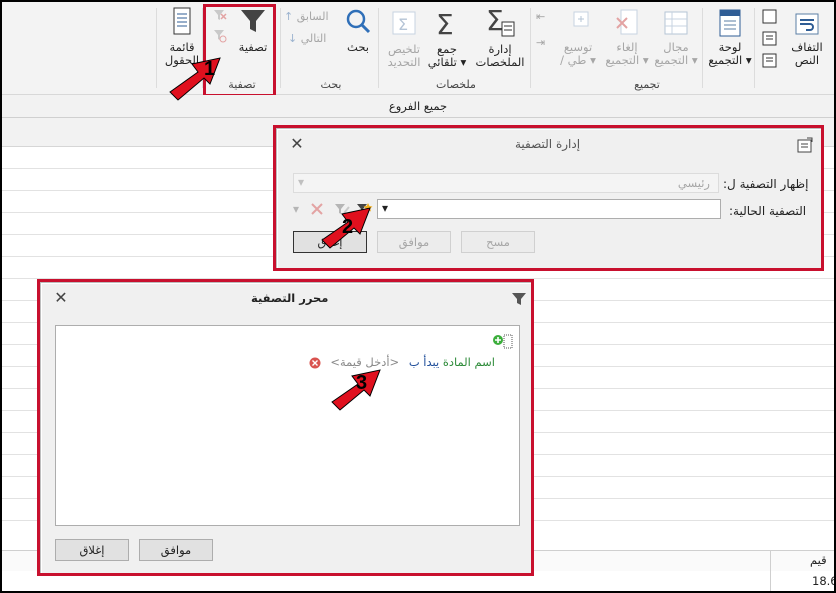 The height and width of the screenshot is (593, 836). What do you see at coordinates (315, 363) in the screenshot?
I see `remove-condition-icon` at bounding box center [315, 363].